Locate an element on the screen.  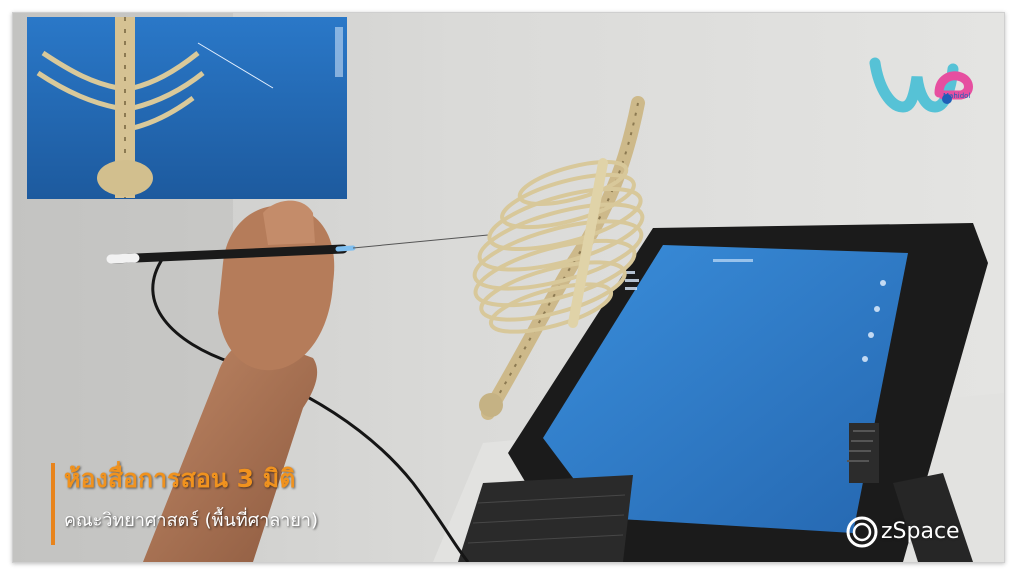
caption-accent-bar is located at coordinates (53, 504).